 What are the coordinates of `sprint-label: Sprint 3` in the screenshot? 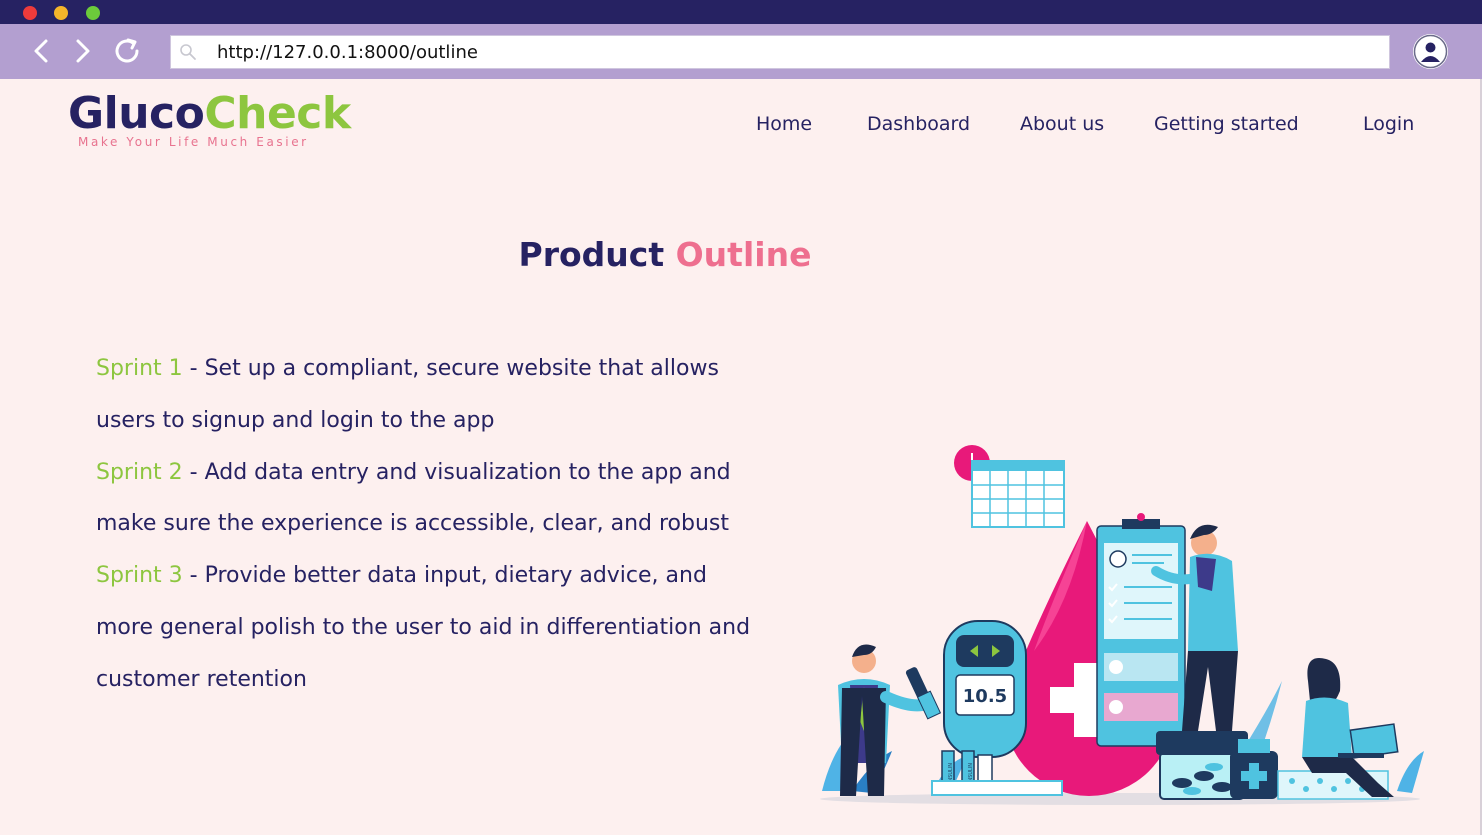 It's located at (139, 576).